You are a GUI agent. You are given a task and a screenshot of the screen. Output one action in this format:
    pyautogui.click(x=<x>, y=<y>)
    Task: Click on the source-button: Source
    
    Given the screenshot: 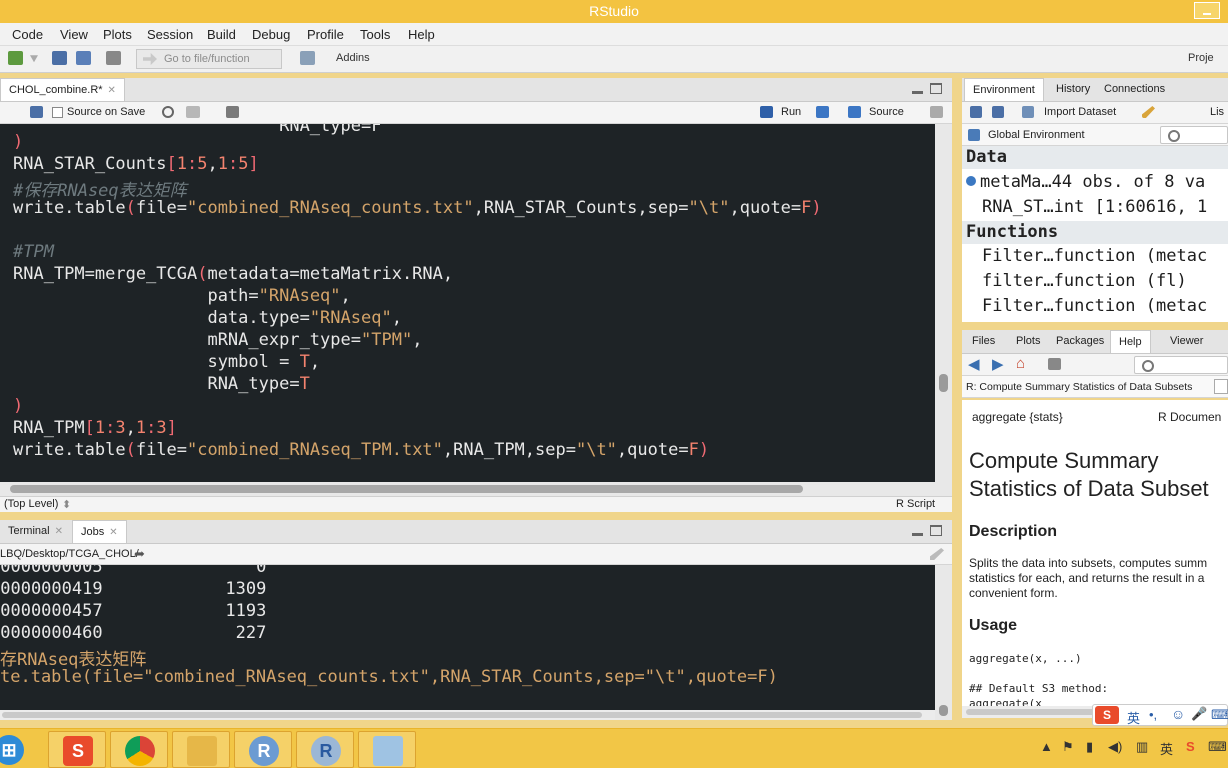 What is the action you would take?
    pyautogui.click(x=886, y=112)
    